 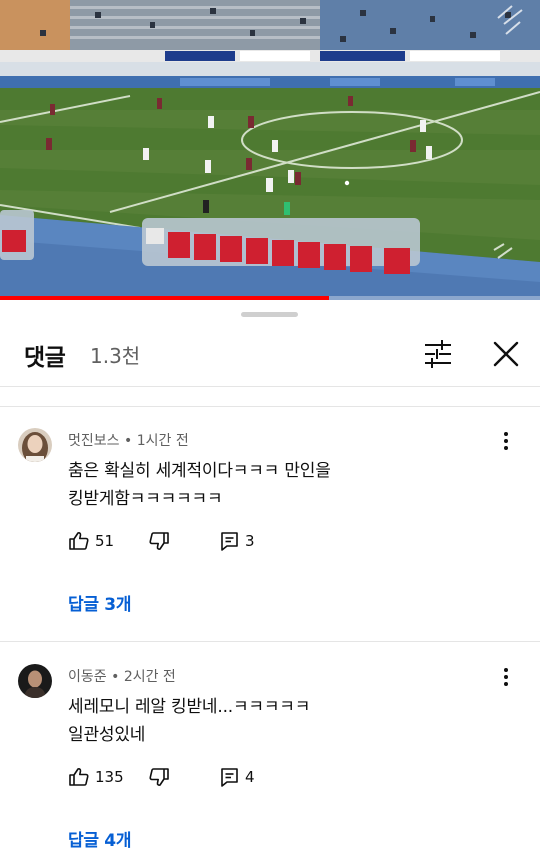 I want to click on close-button, so click(x=506, y=354).